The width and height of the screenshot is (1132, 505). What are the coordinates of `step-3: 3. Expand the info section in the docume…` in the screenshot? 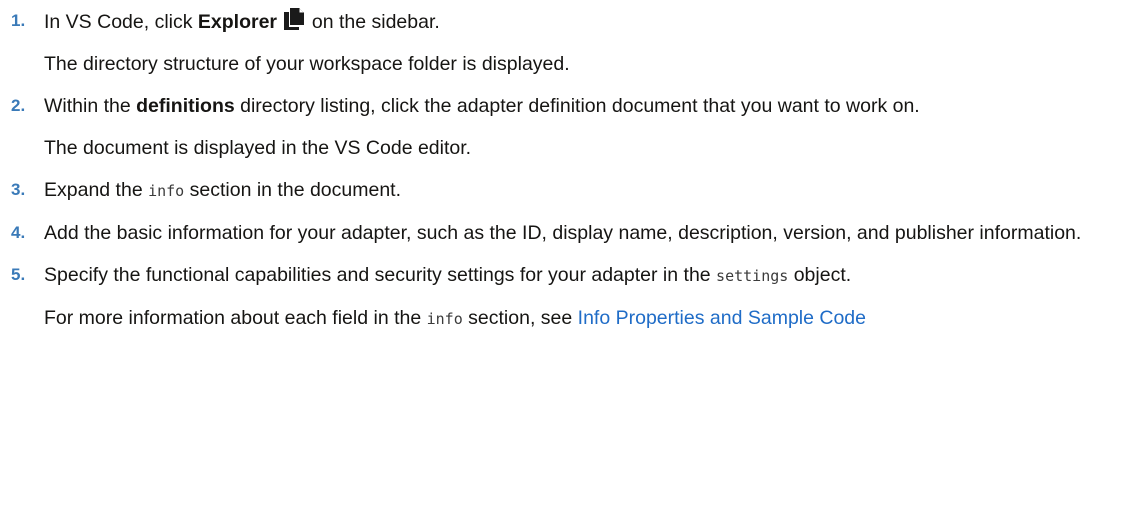 It's located at (566, 190).